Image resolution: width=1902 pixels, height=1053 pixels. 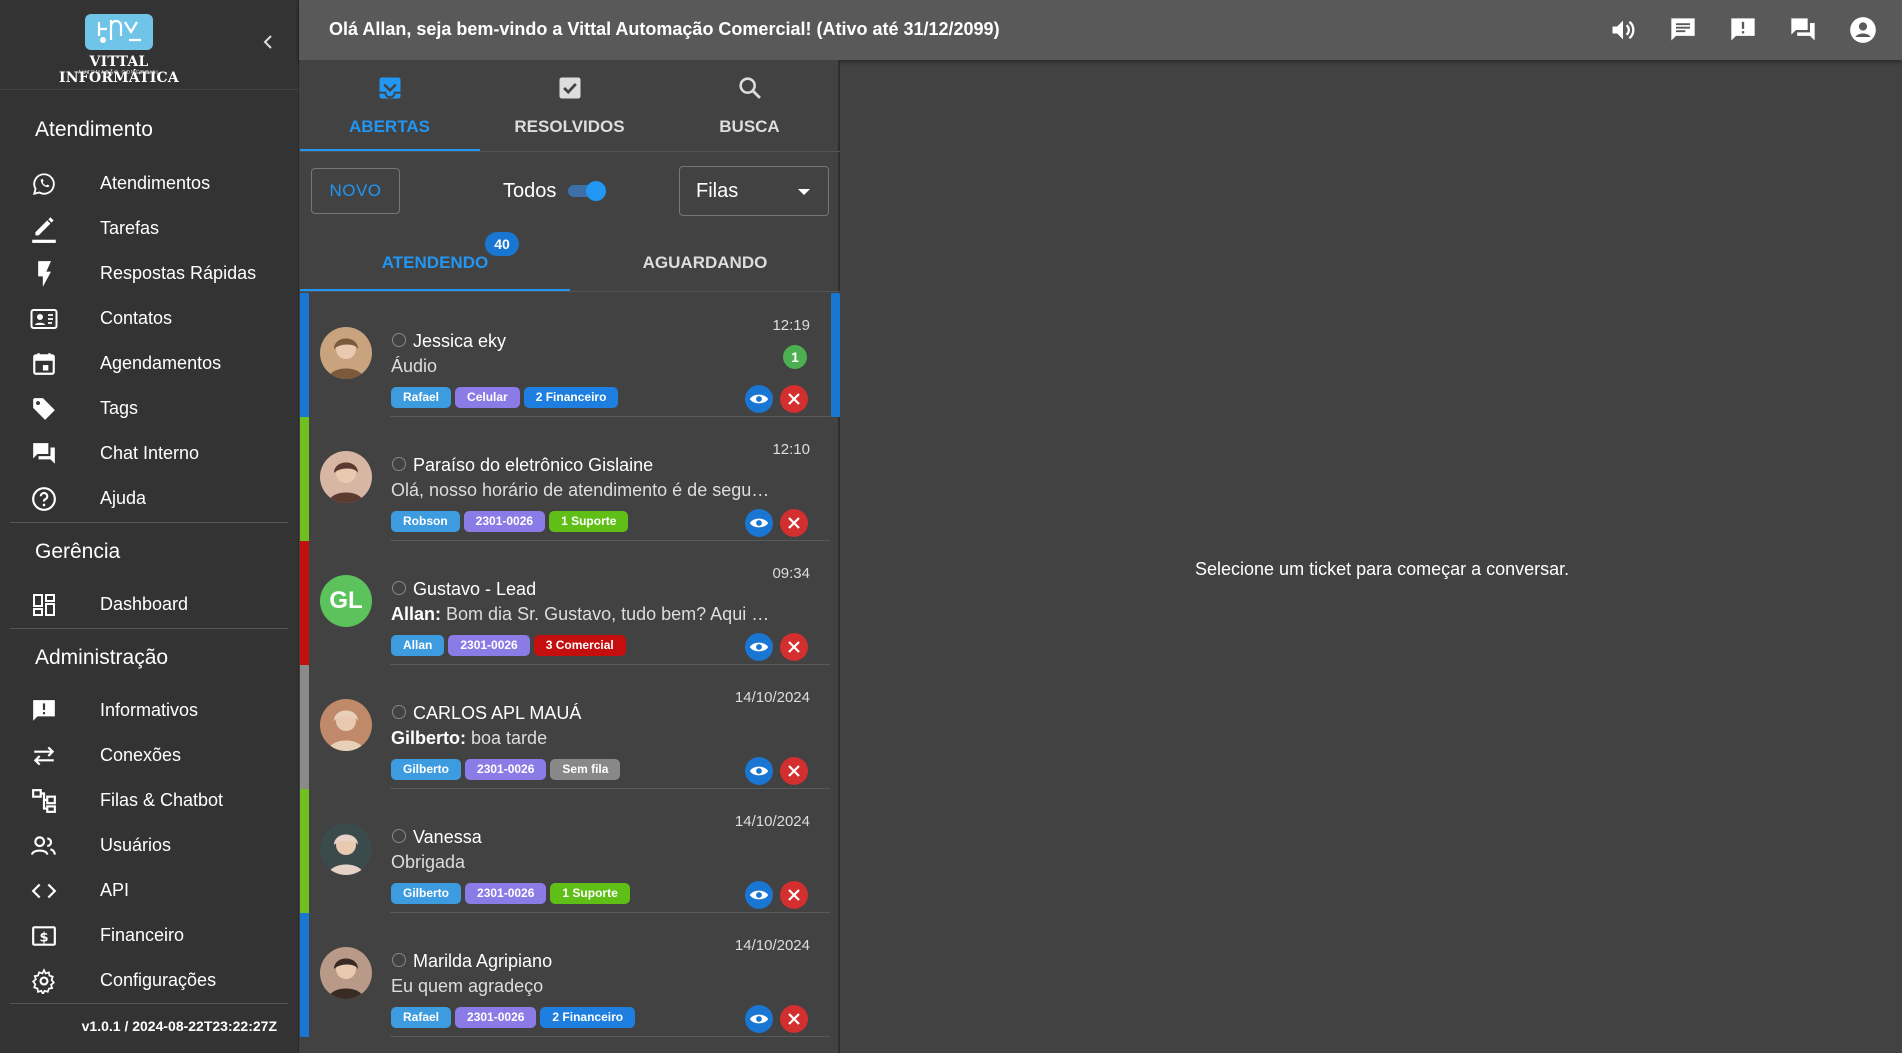 I want to click on sidebar-item-label: Usuários, so click(x=136, y=845).